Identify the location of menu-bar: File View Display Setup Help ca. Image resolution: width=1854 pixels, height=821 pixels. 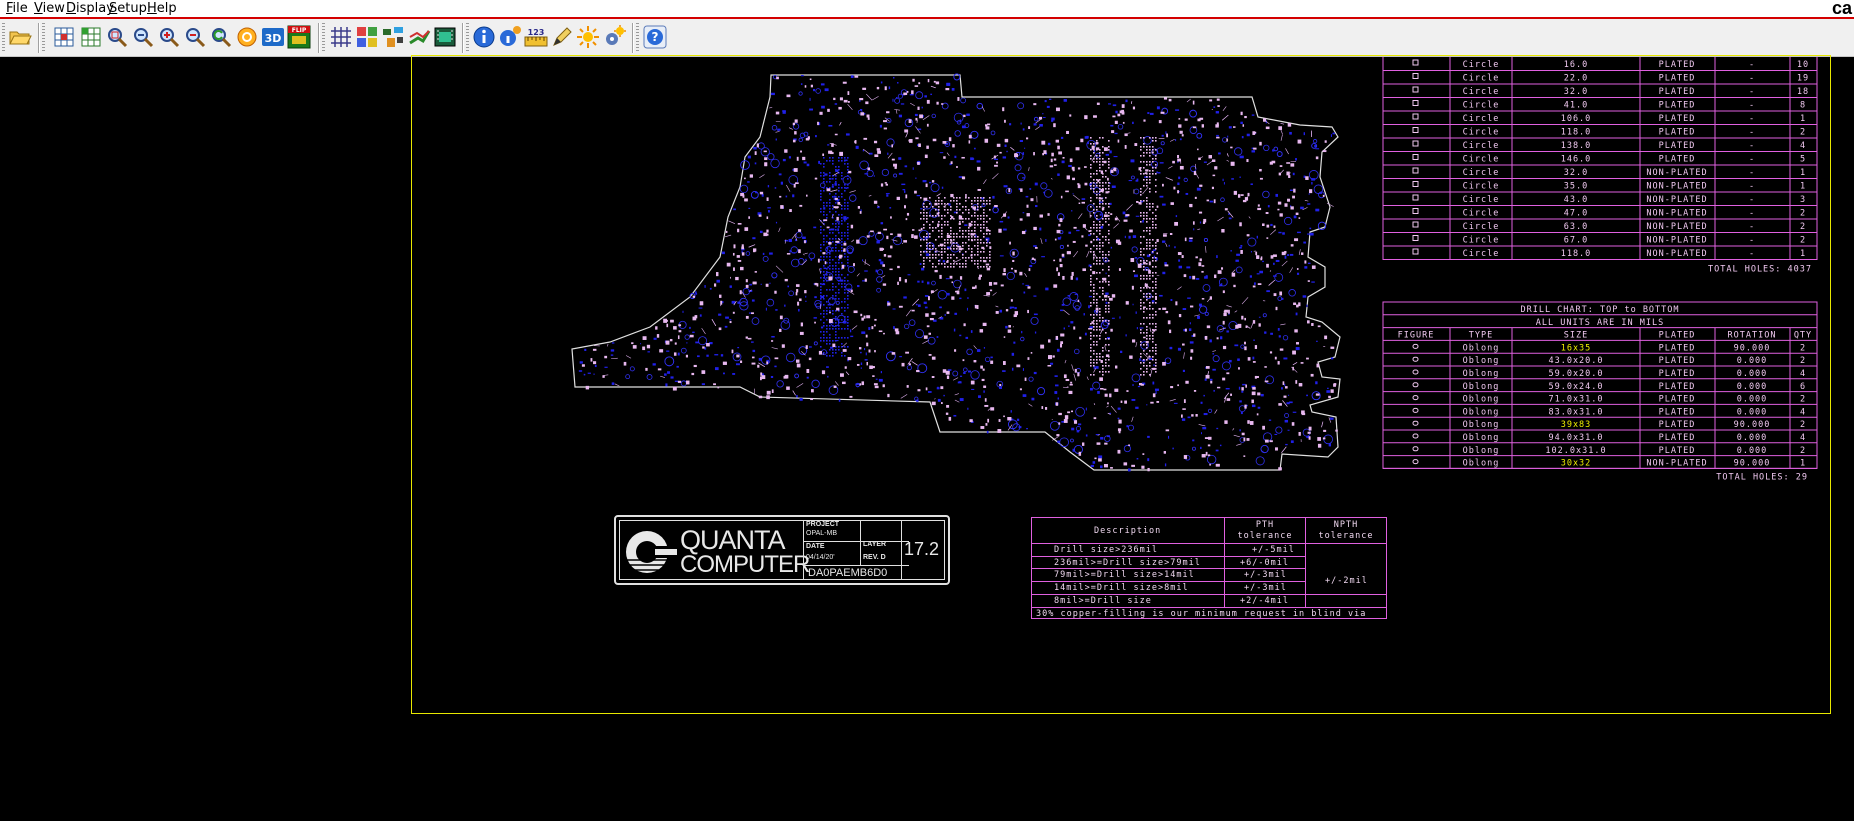
(927, 9).